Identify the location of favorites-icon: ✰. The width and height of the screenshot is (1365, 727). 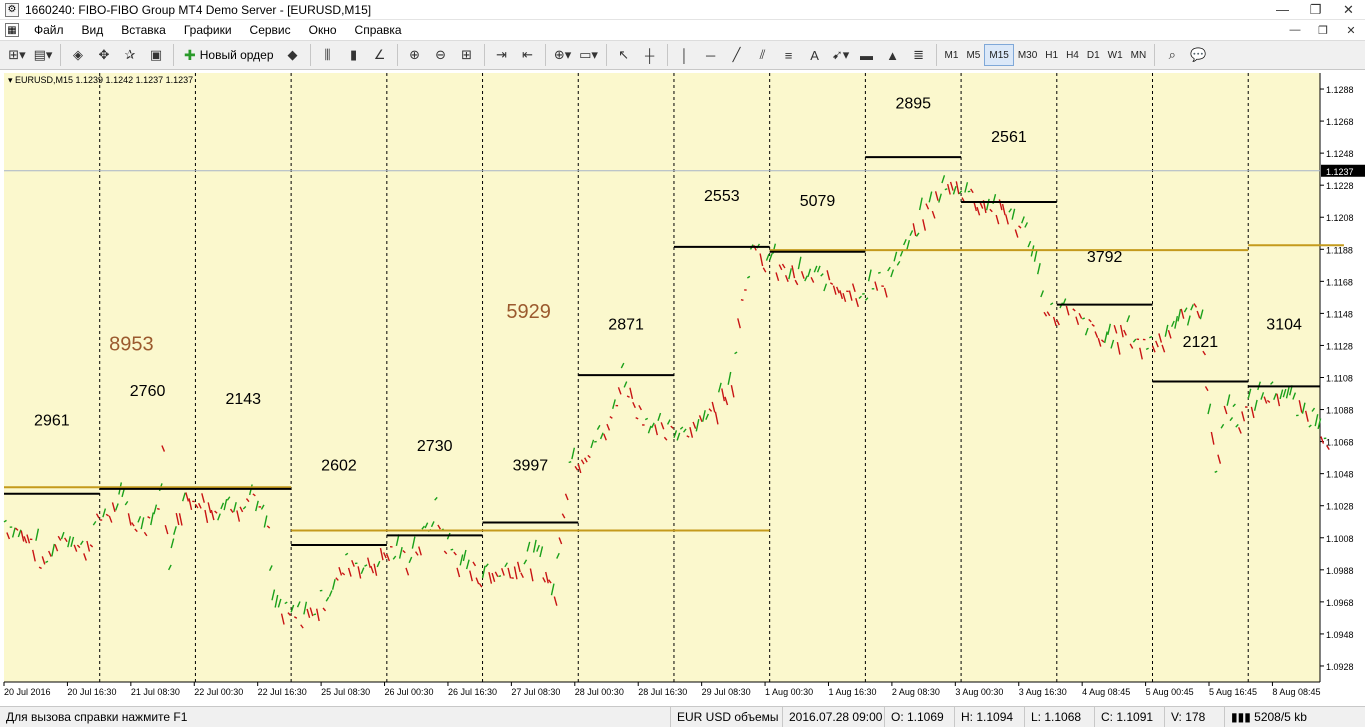
(130, 55).